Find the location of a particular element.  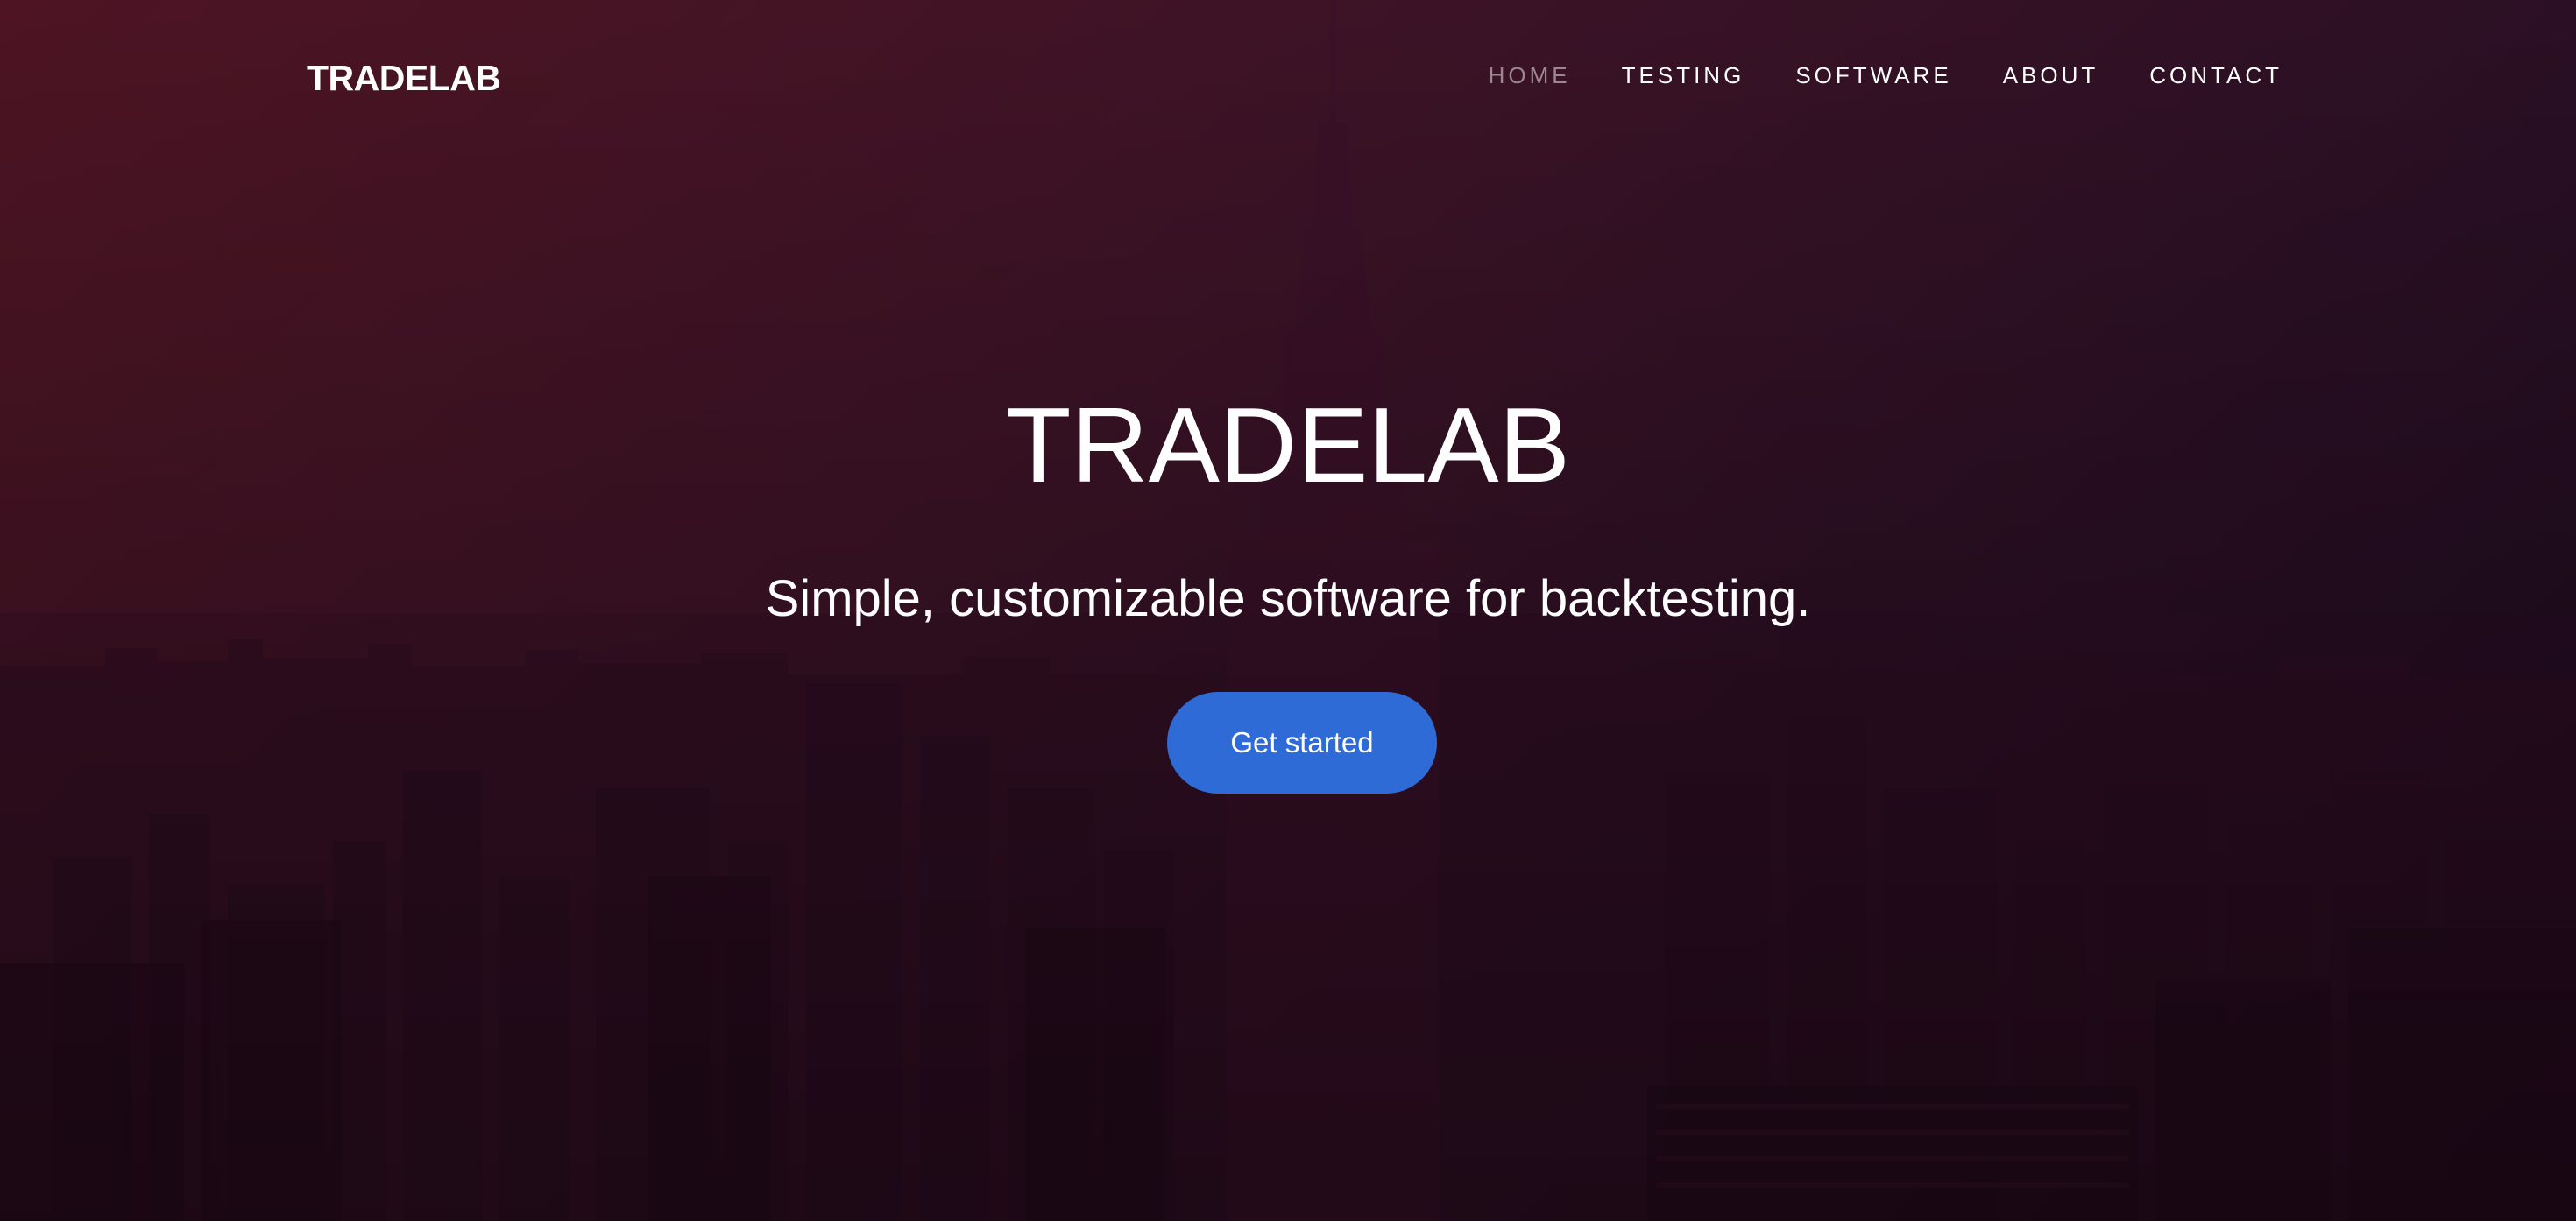

nav-item-home: HOME is located at coordinates (1530, 75).